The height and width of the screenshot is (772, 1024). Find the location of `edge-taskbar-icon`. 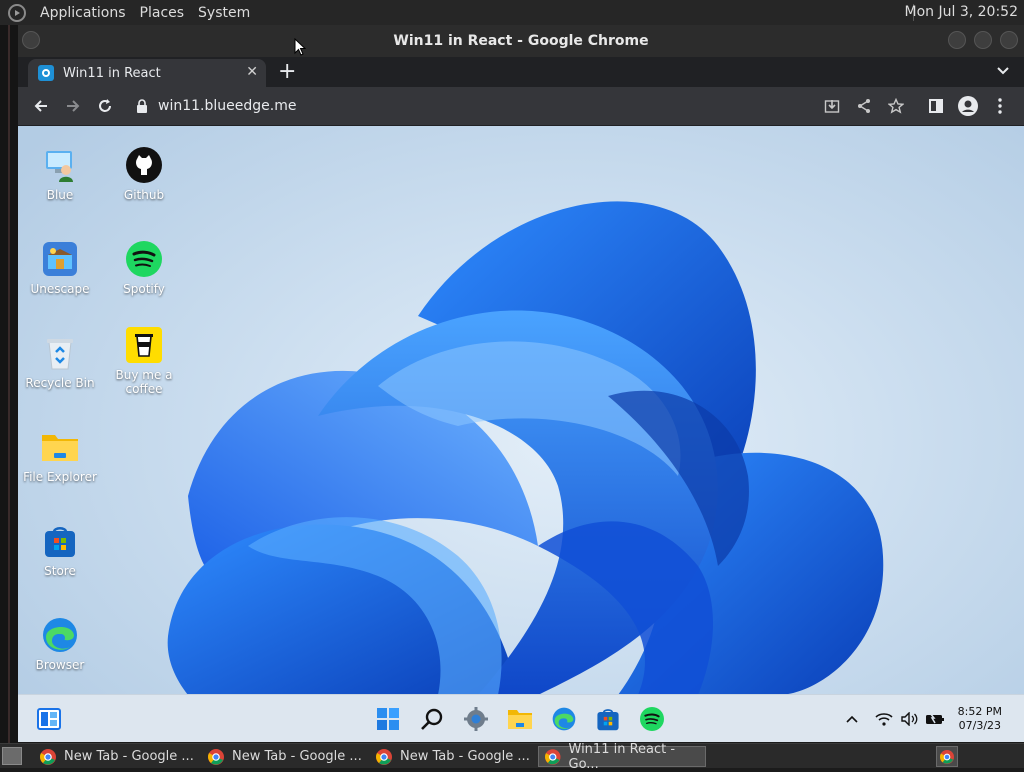

edge-taskbar-icon is located at coordinates (564, 719).